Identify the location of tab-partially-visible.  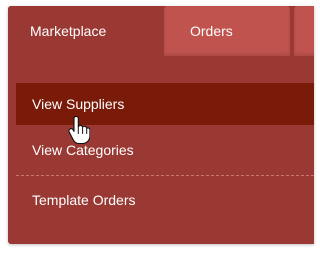
(304, 31).